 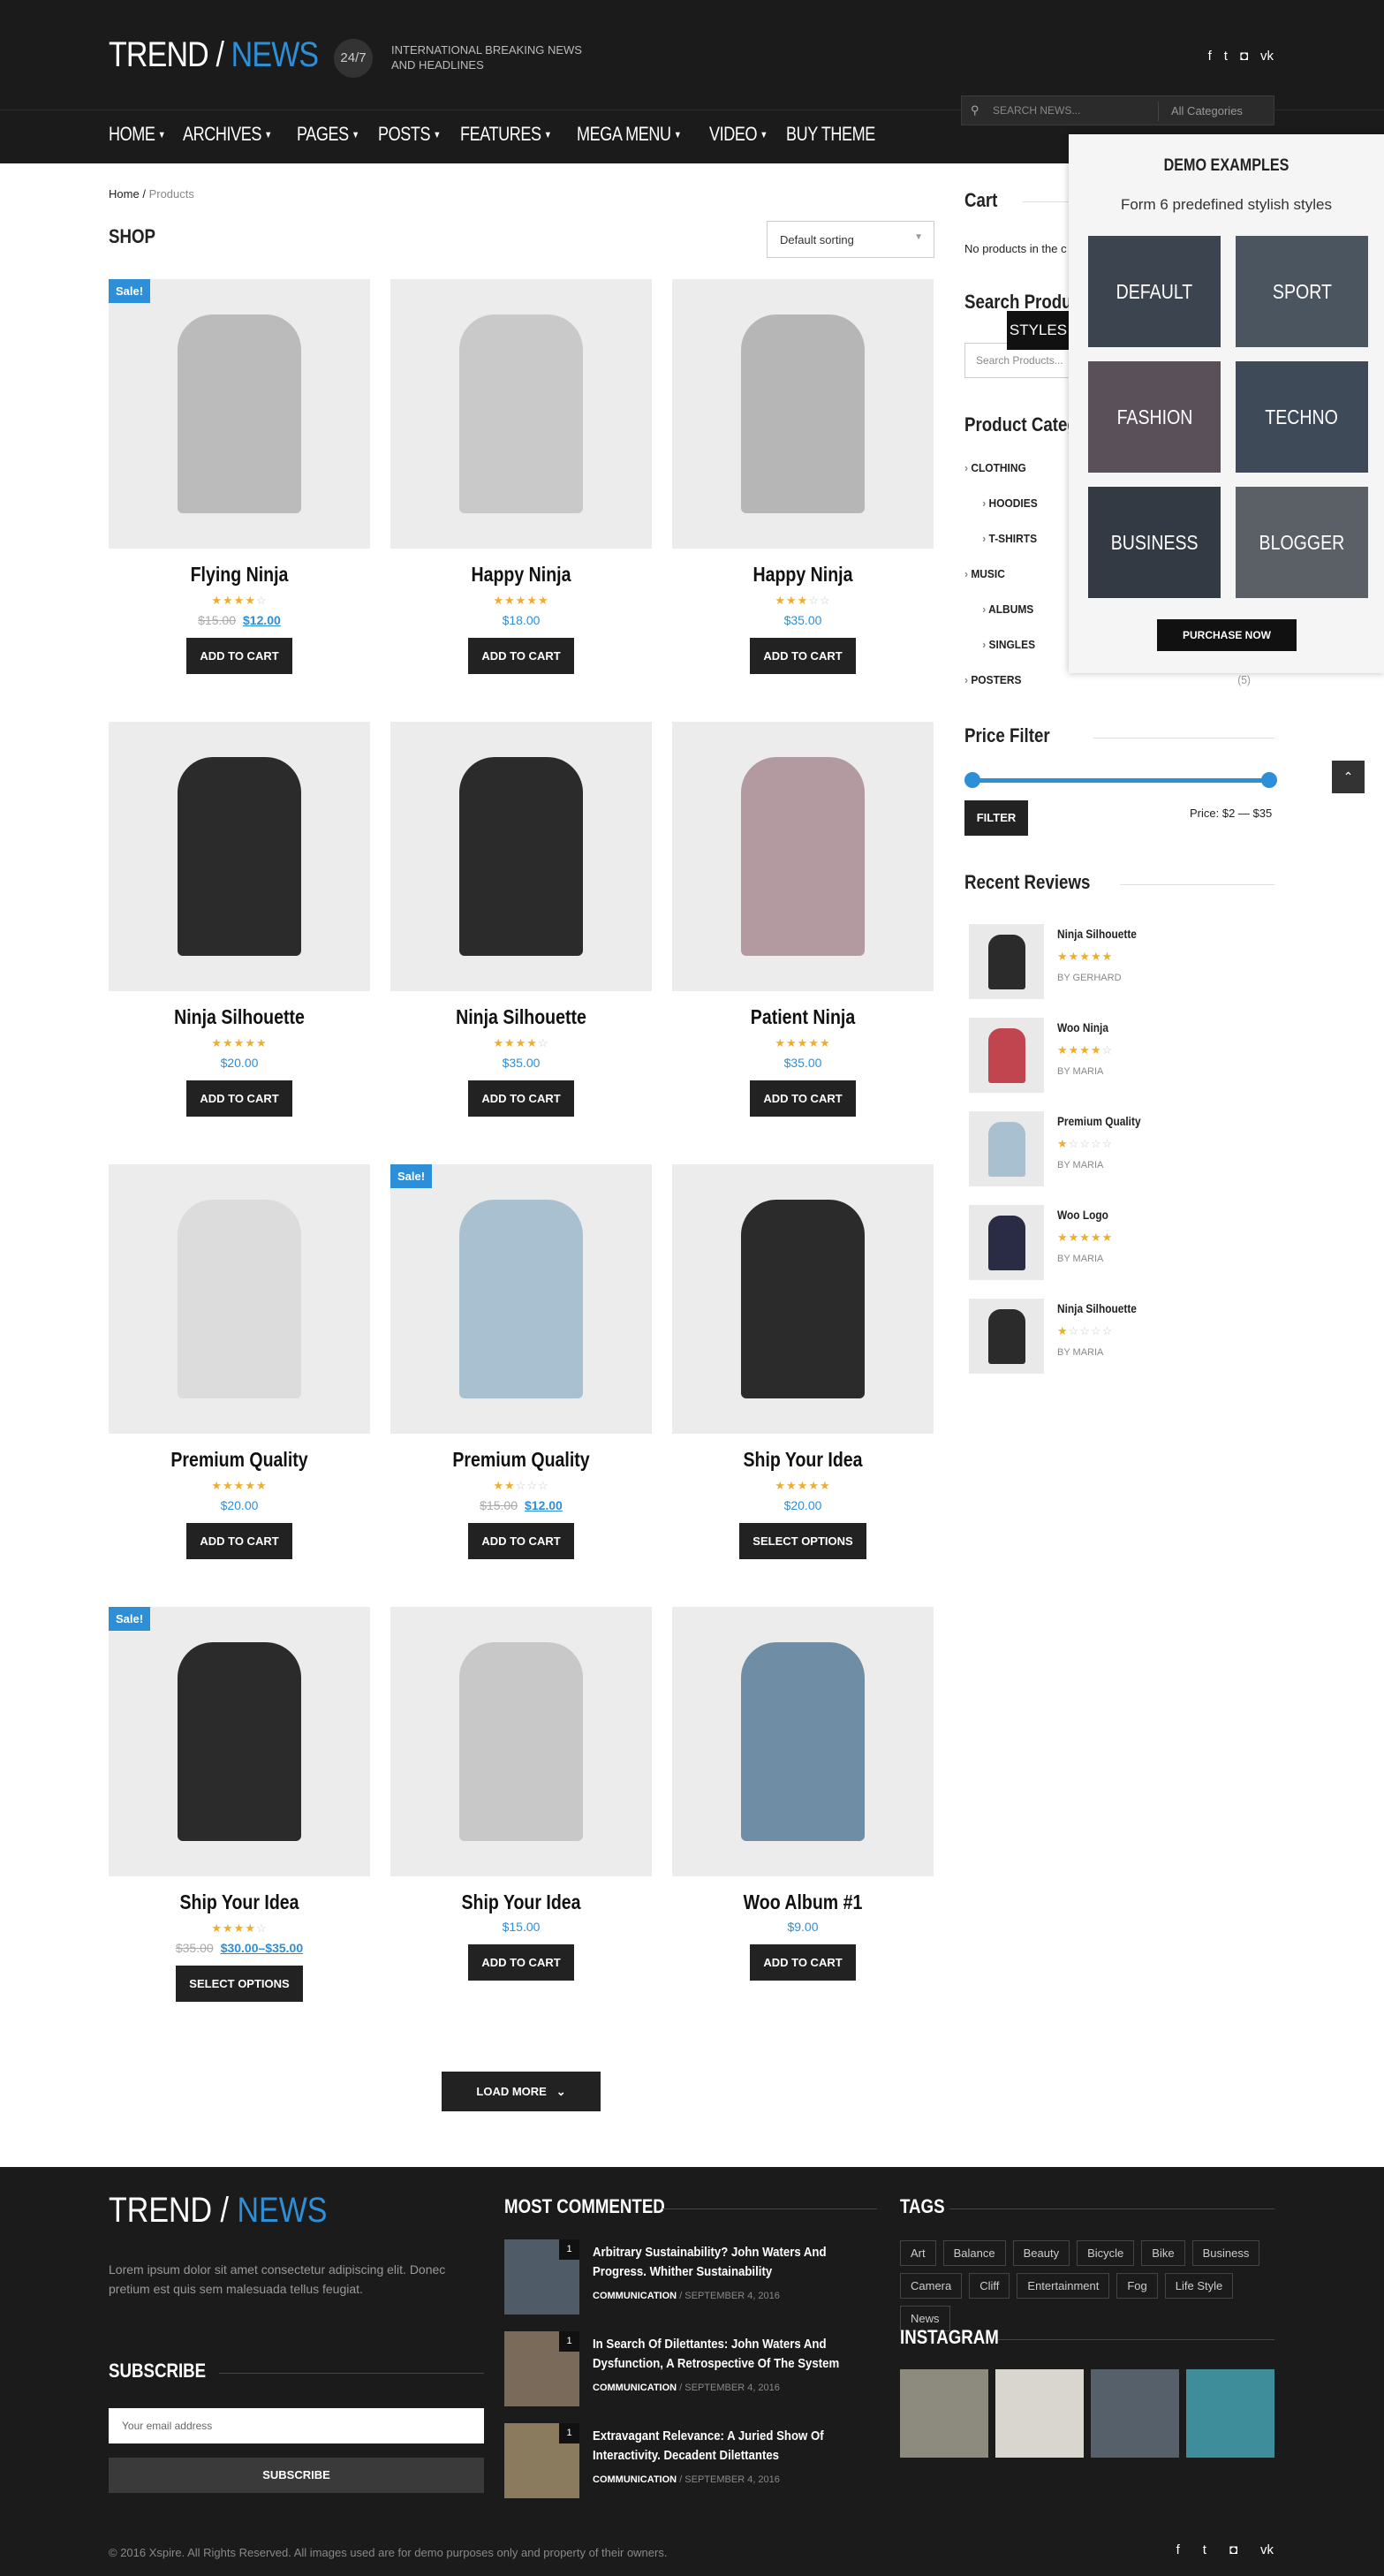 I want to click on sort-select: Default sorting ▼, so click(x=851, y=240).